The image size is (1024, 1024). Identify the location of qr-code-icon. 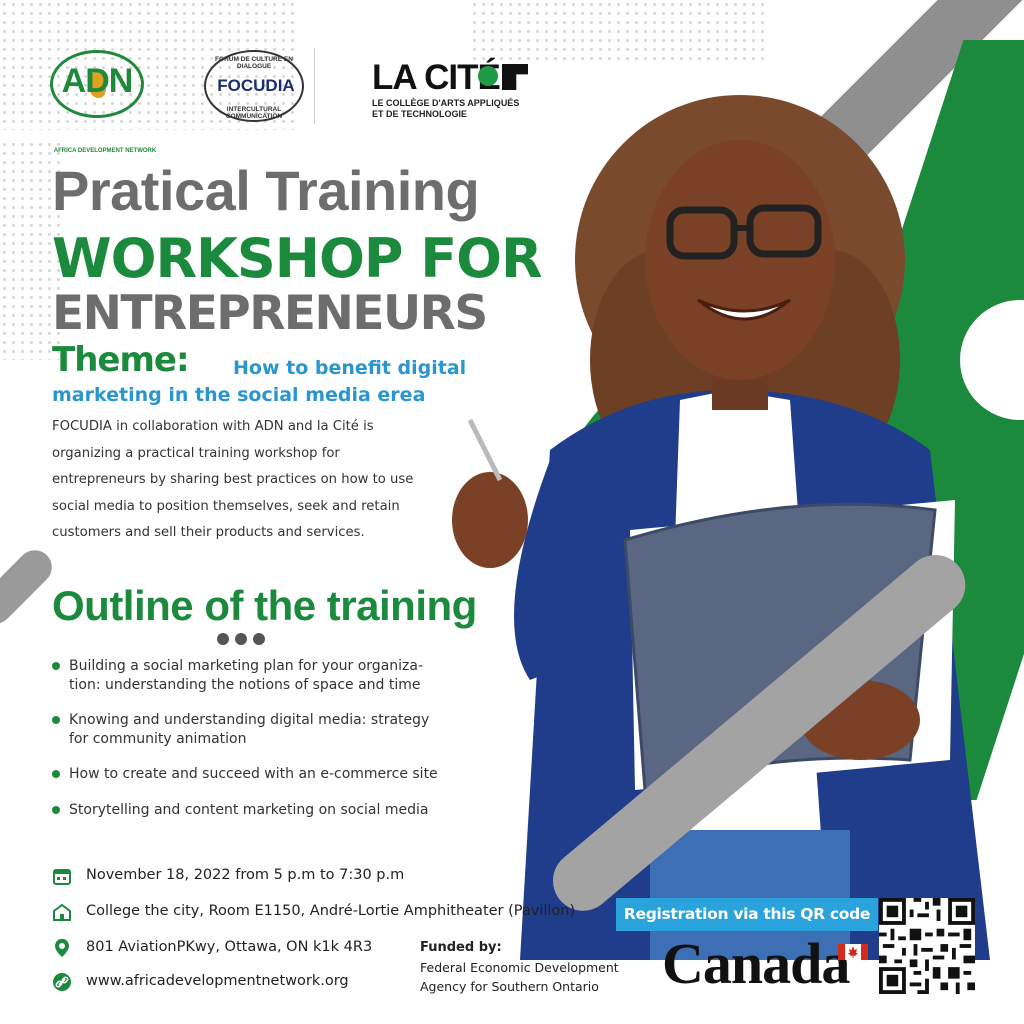
(927, 946).